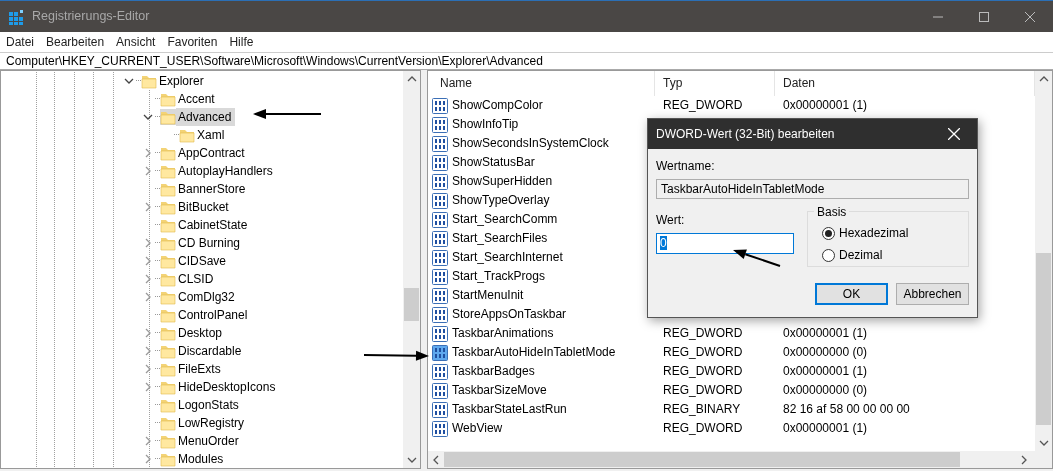  I want to click on value-name: Start_SearchComm, so click(505, 219).